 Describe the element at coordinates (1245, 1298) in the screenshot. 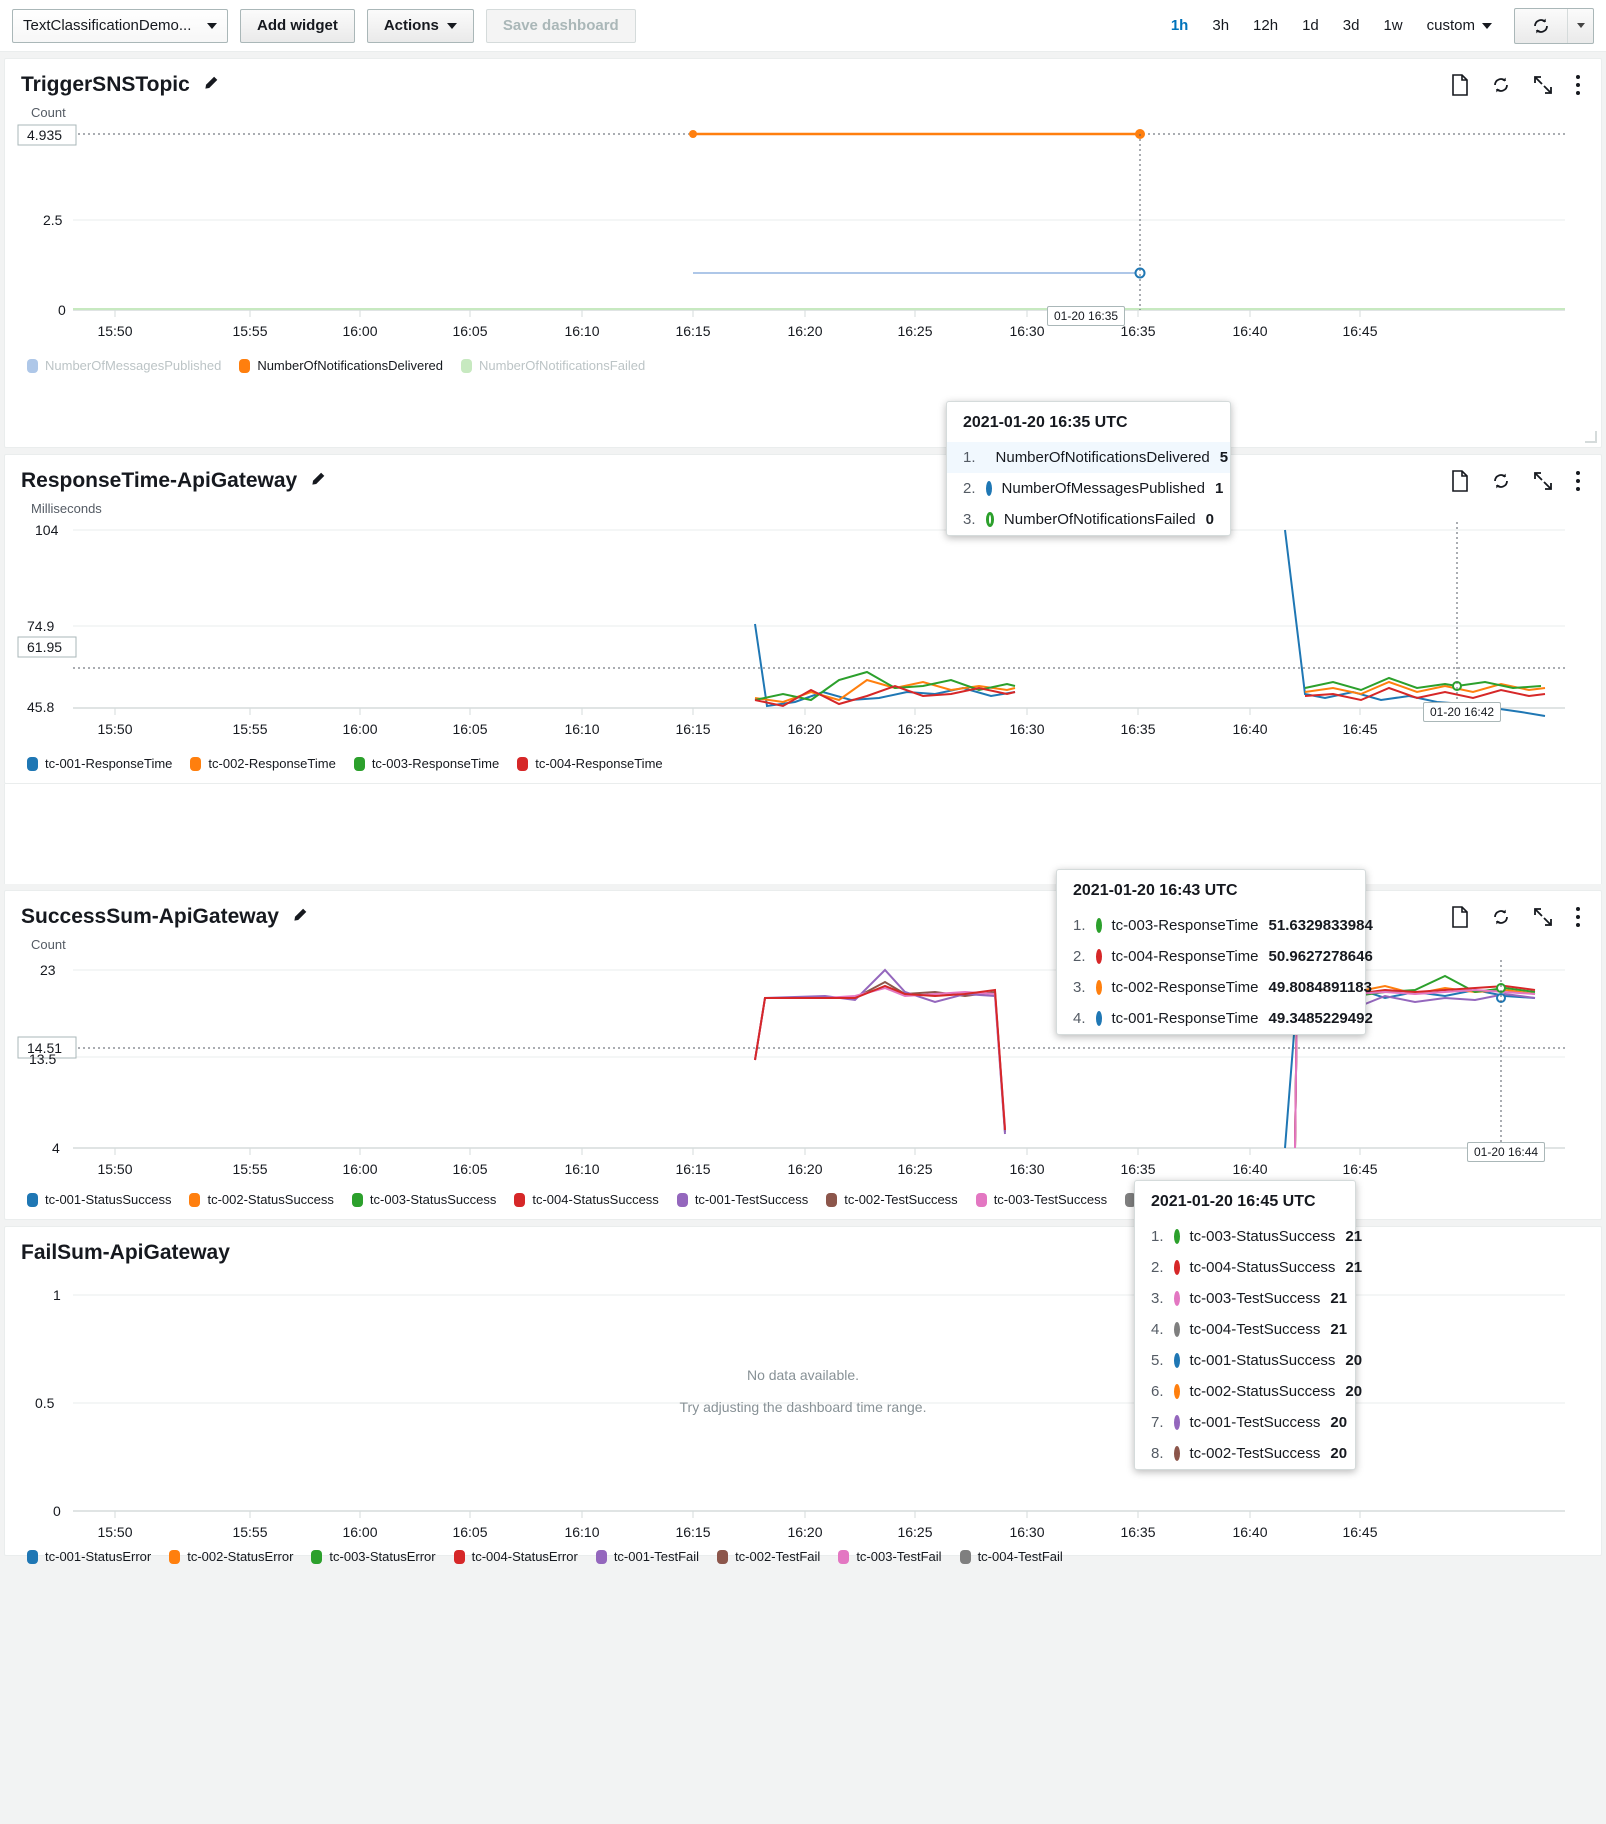

I see `tooltip-row: 3. tc-003-TestSuccess 21` at that location.